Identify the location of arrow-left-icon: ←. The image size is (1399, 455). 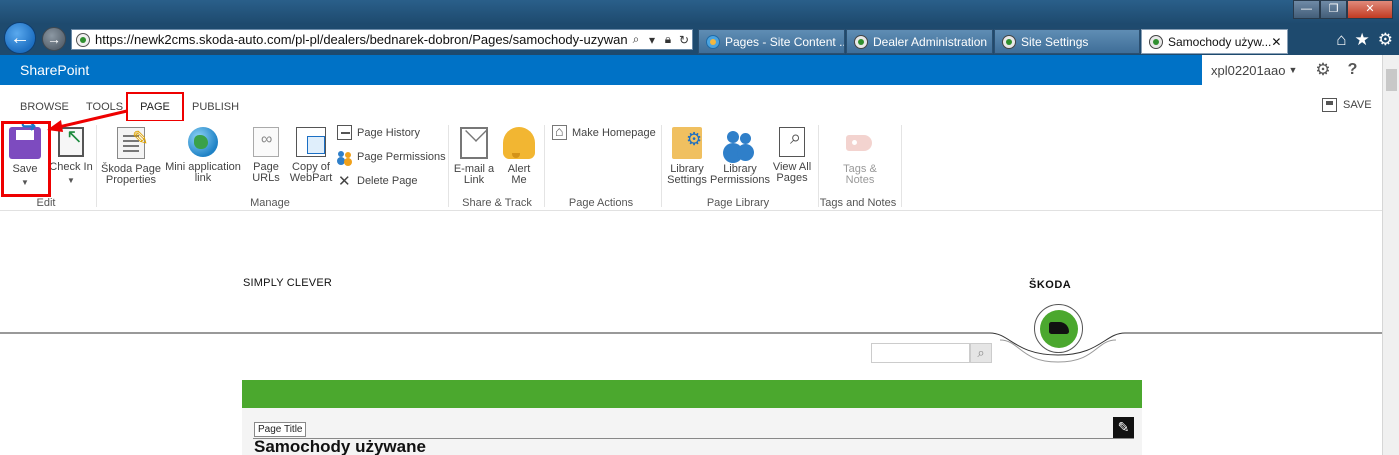
(20, 37).